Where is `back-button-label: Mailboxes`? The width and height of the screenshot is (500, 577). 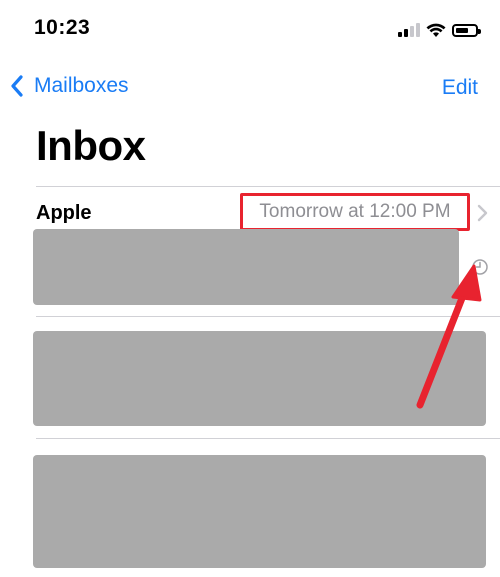 back-button-label: Mailboxes is located at coordinates (81, 85).